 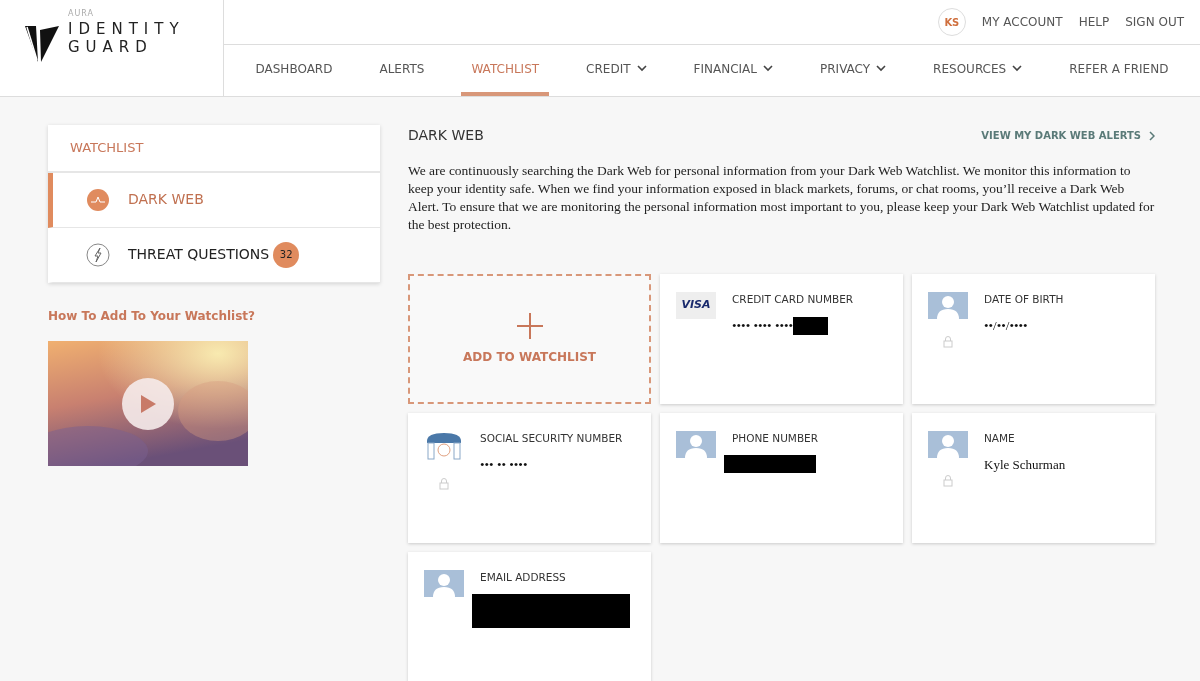 I want to click on section-title: DARK WEB, so click(x=446, y=135).